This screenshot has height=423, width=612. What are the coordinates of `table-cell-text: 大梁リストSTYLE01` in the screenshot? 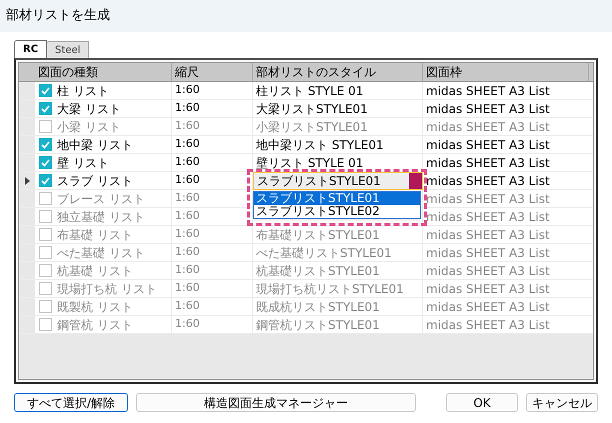 It's located at (312, 109).